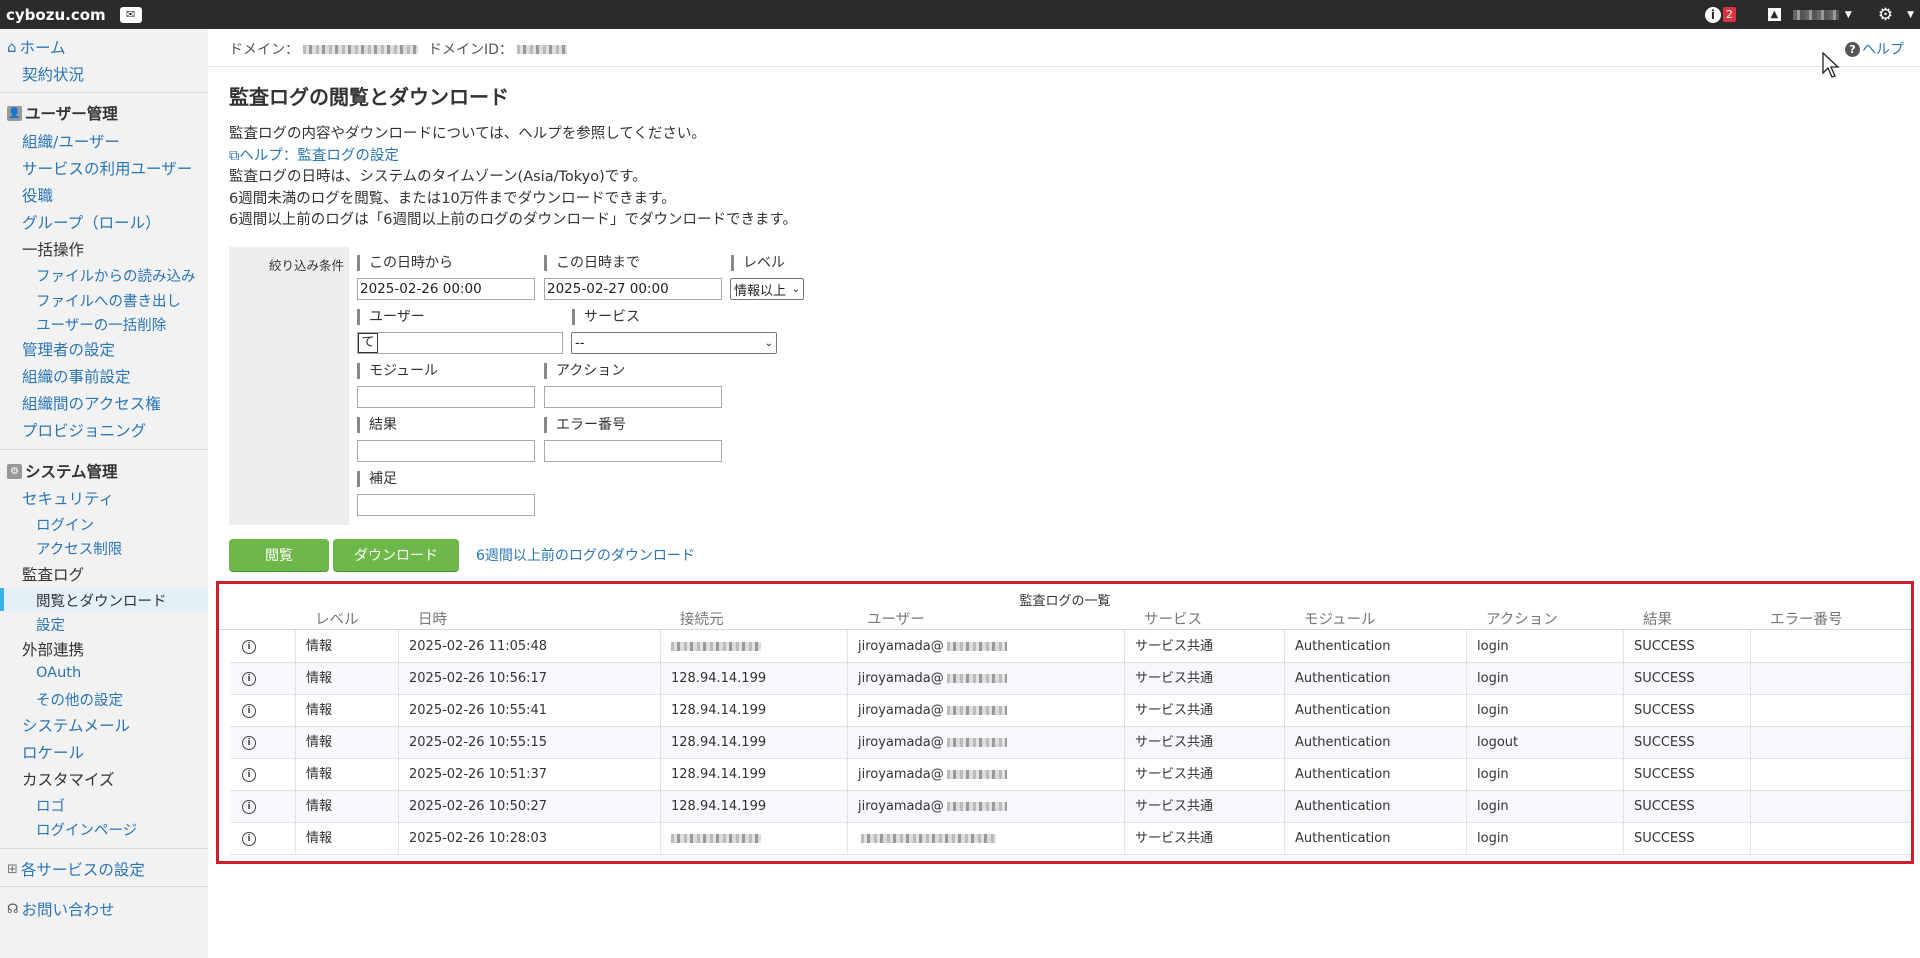 The height and width of the screenshot is (958, 1920). What do you see at coordinates (472, 679) in the screenshot?
I see `cell-datetime: 2025-02-26 10:56:17` at bounding box center [472, 679].